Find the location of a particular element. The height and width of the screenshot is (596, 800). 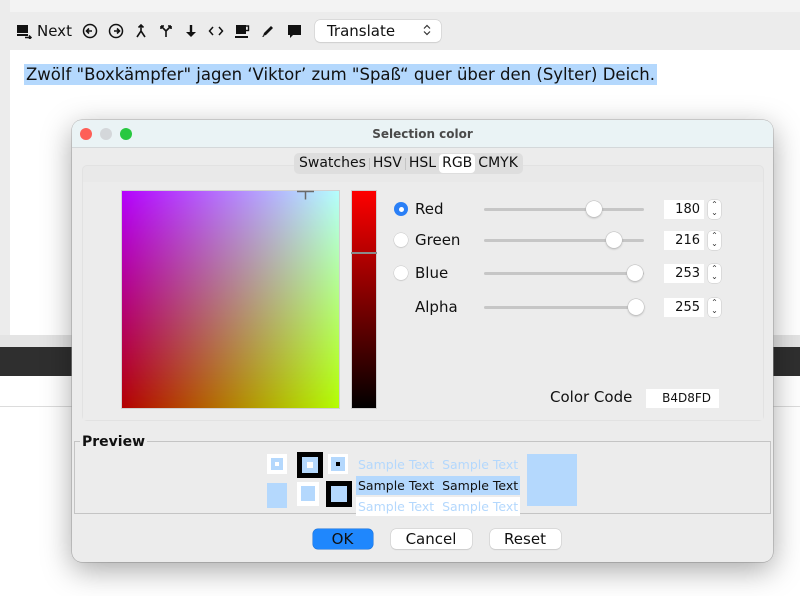

comment-icon is located at coordinates (294, 31).